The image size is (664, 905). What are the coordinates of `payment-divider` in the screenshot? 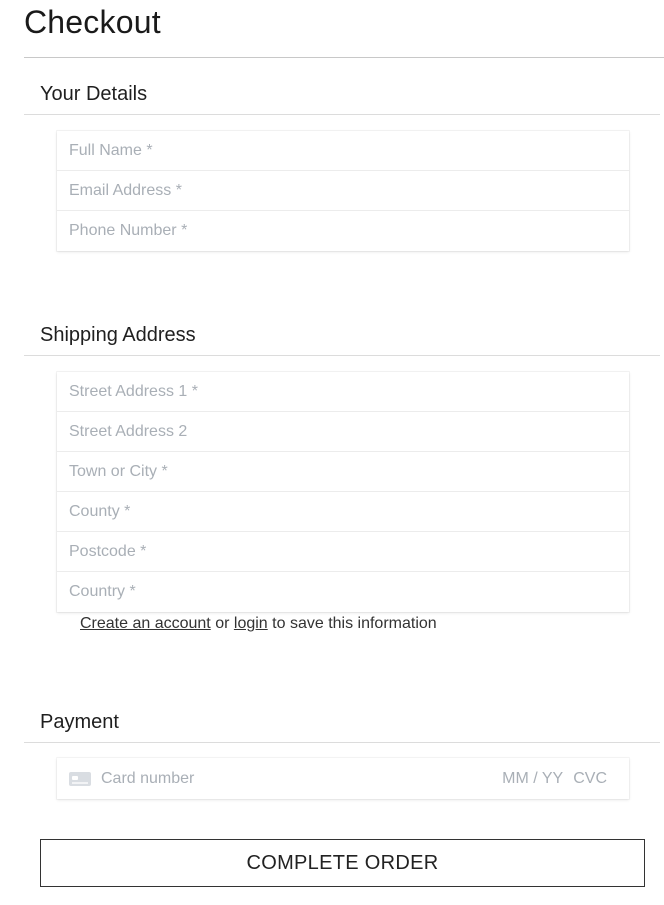 It's located at (342, 742).